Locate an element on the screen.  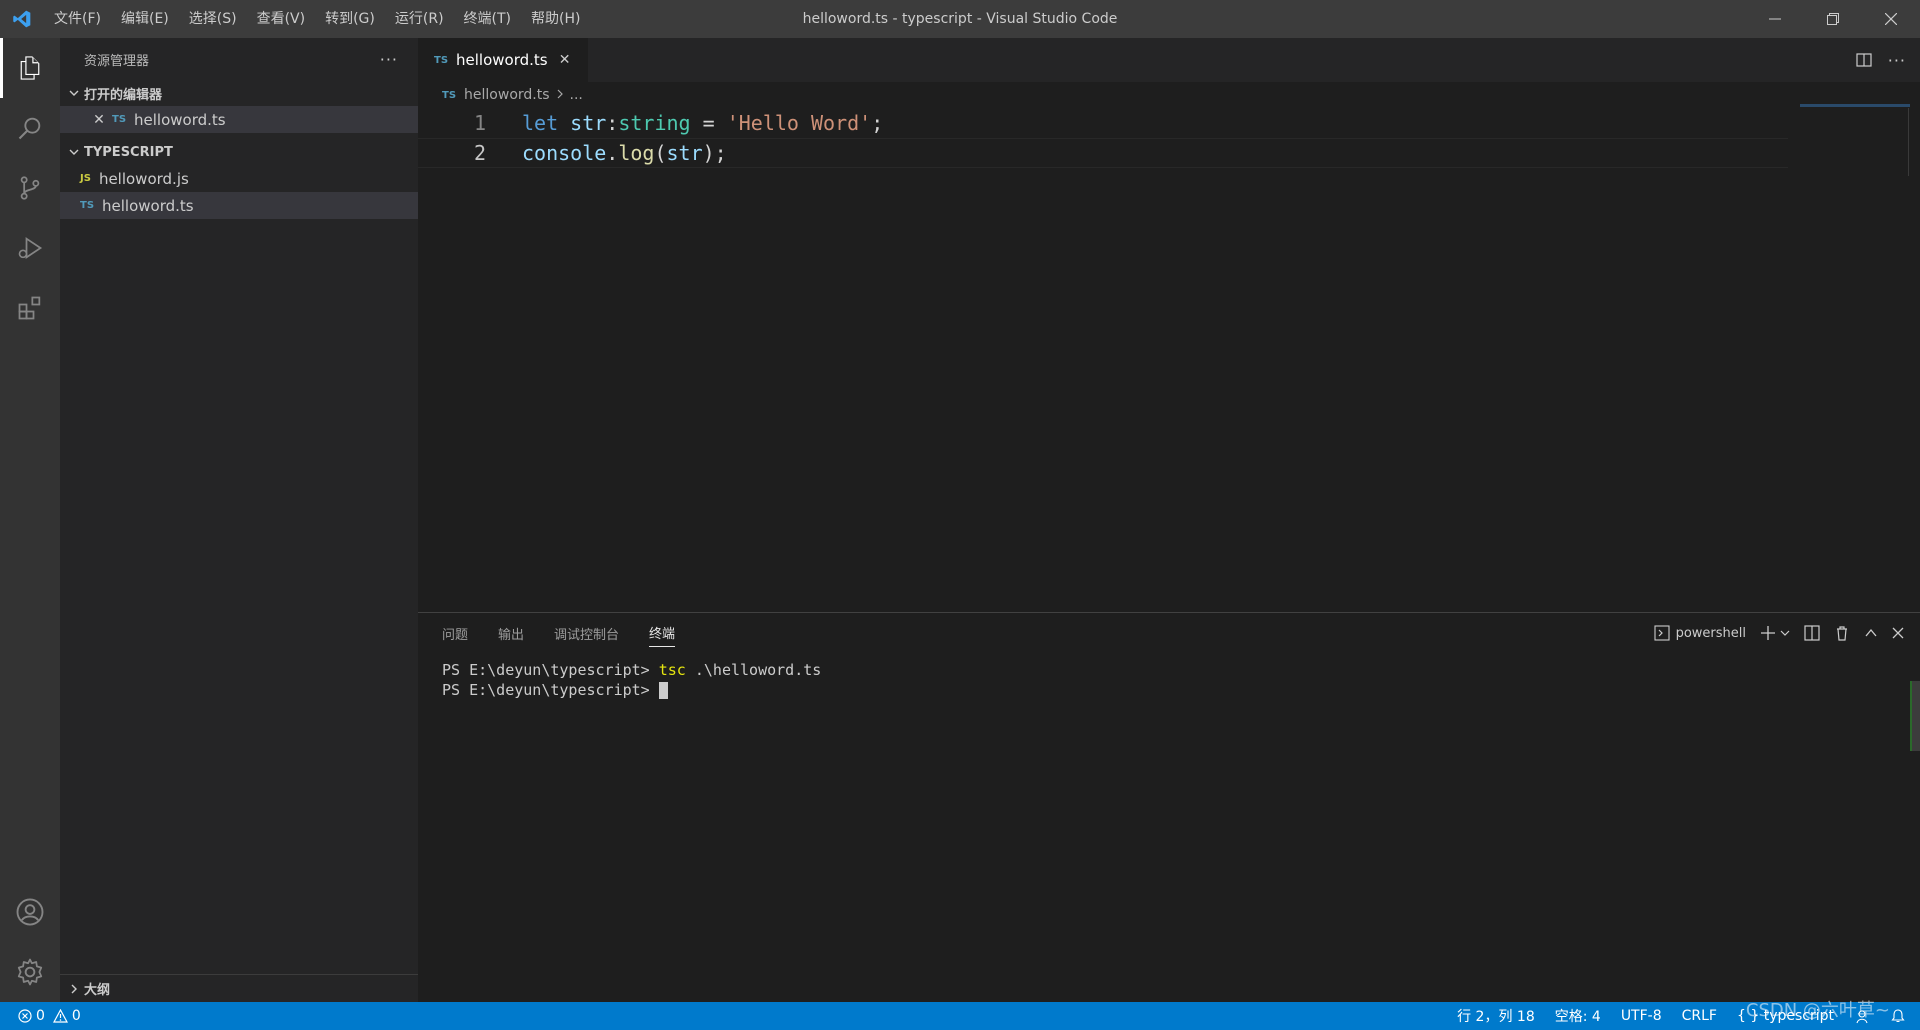
activity-bar-bottom is located at coordinates (30, 942).